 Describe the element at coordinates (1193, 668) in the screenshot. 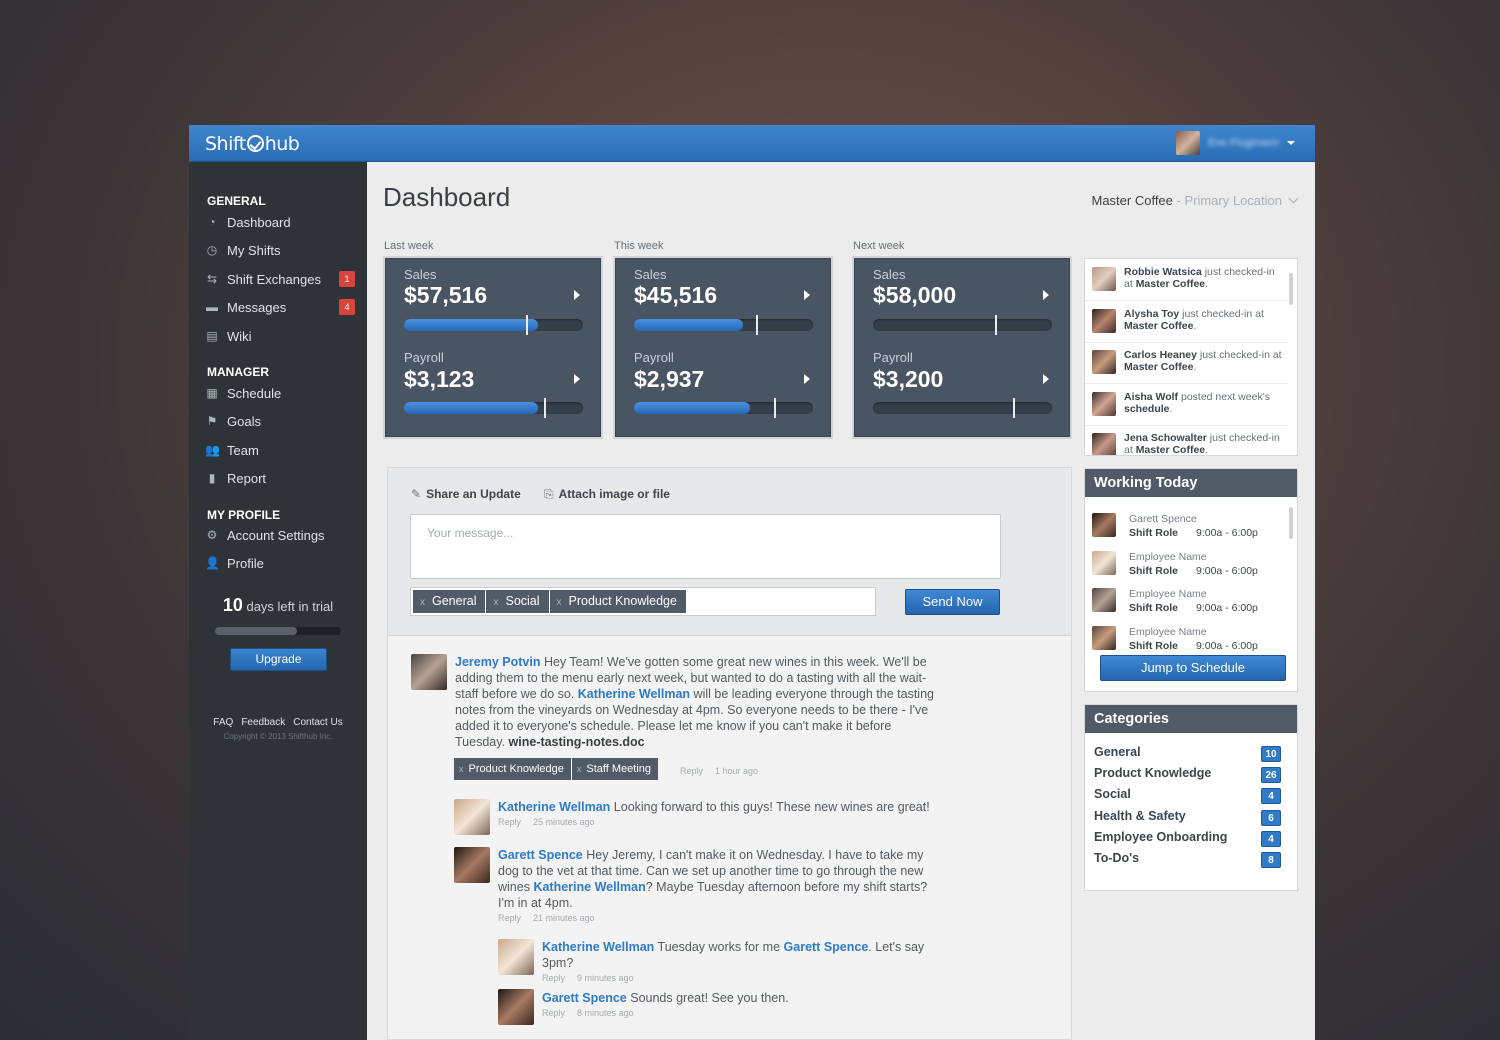

I see `jump-to-schedule-button: Jump to Schedule` at that location.